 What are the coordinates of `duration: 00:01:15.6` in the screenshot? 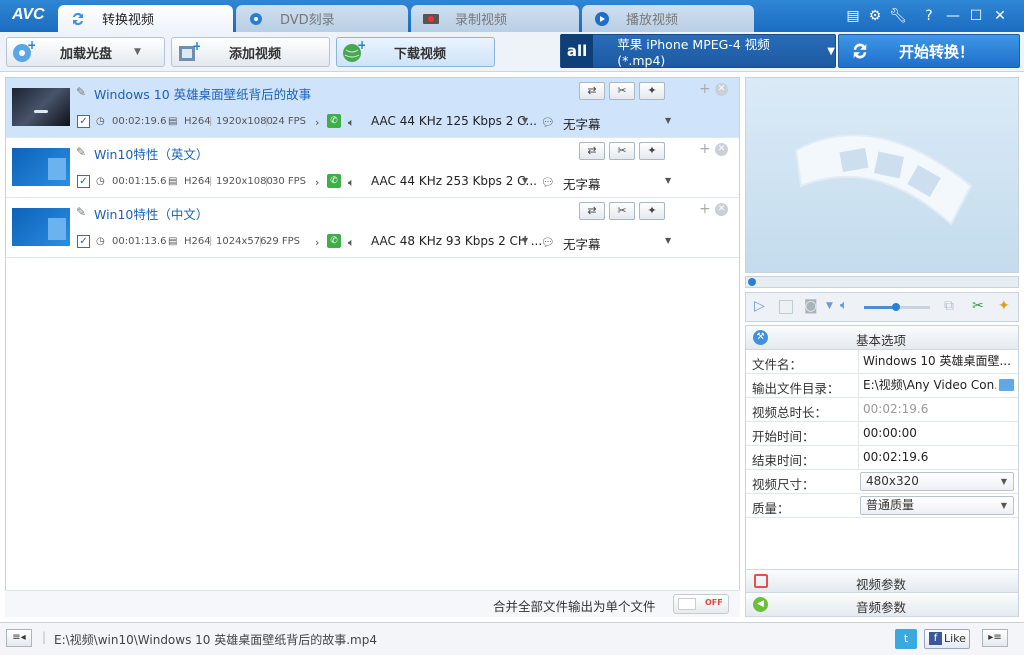 It's located at (139, 181).